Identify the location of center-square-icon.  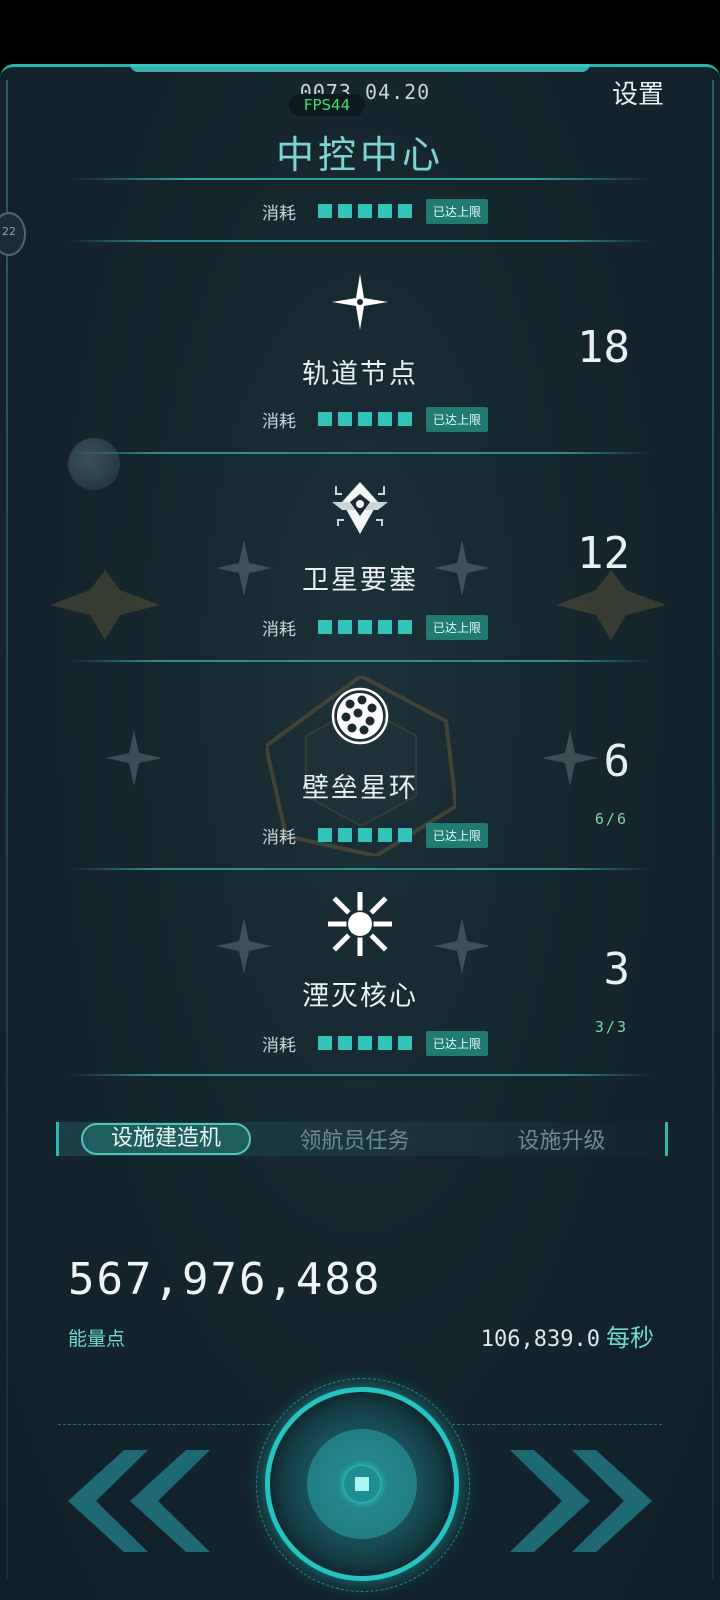
(362, 1484).